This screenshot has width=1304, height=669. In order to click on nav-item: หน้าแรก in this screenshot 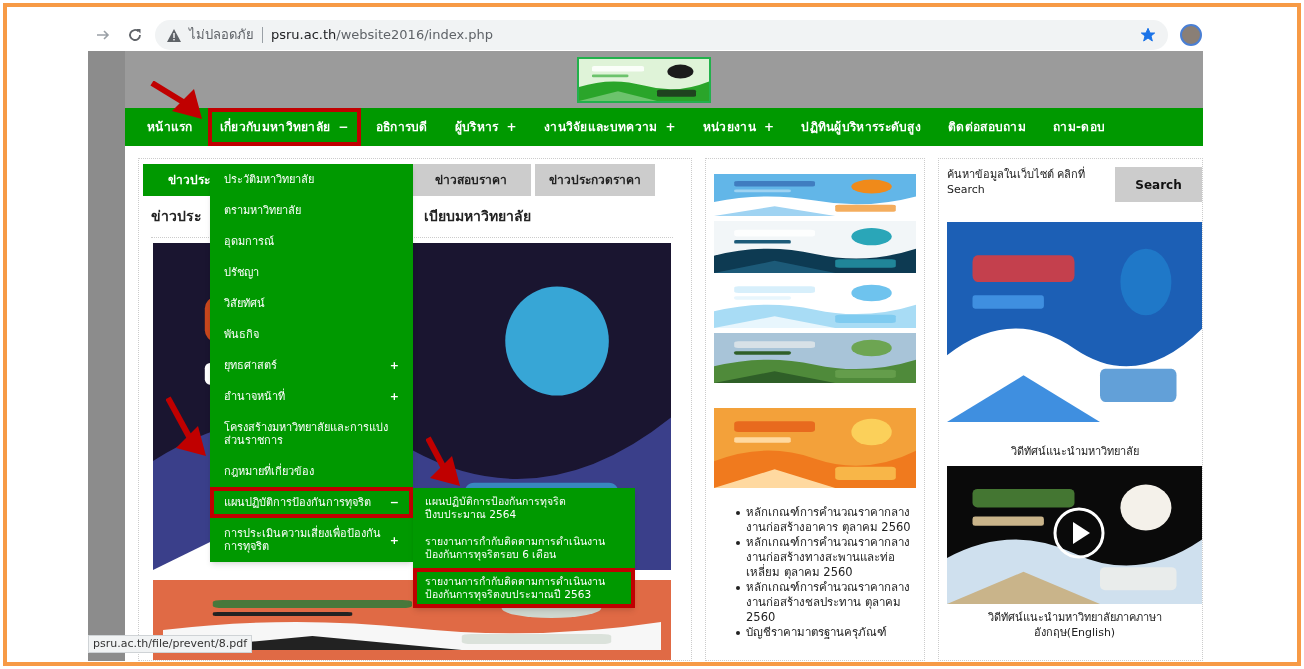, I will do `click(170, 127)`.